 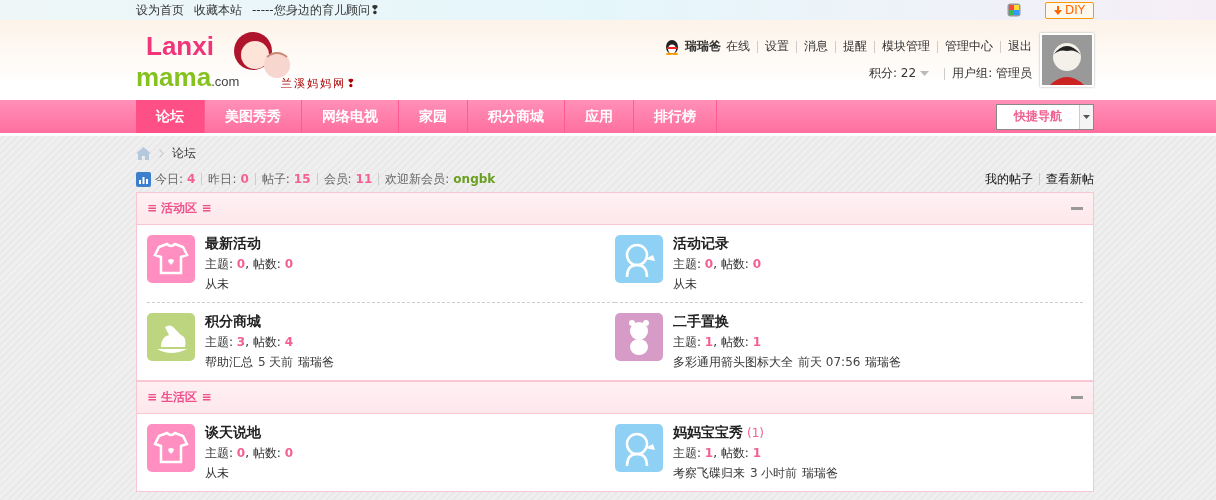 I want to click on last-post-time: 3 小时前, so click(x=774, y=473).